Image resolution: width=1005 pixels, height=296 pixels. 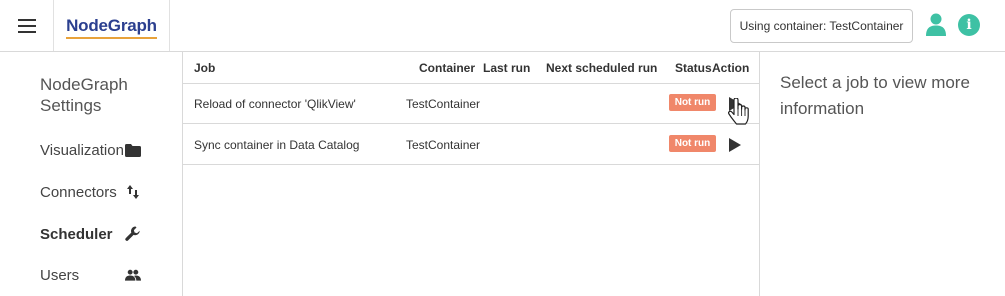 I want to click on sidebar-item-label: Scheduler, so click(x=76, y=234).